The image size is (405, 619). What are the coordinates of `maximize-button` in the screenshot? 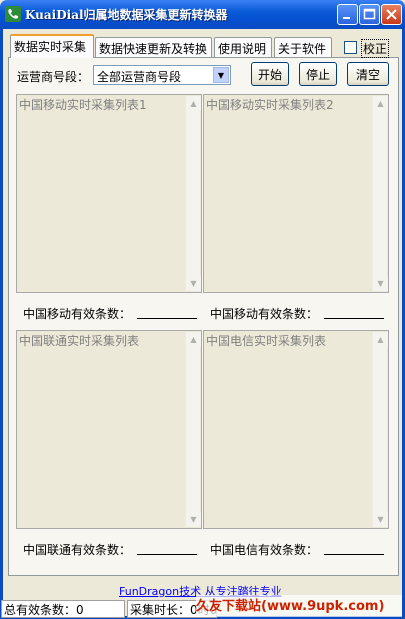 It's located at (369, 14).